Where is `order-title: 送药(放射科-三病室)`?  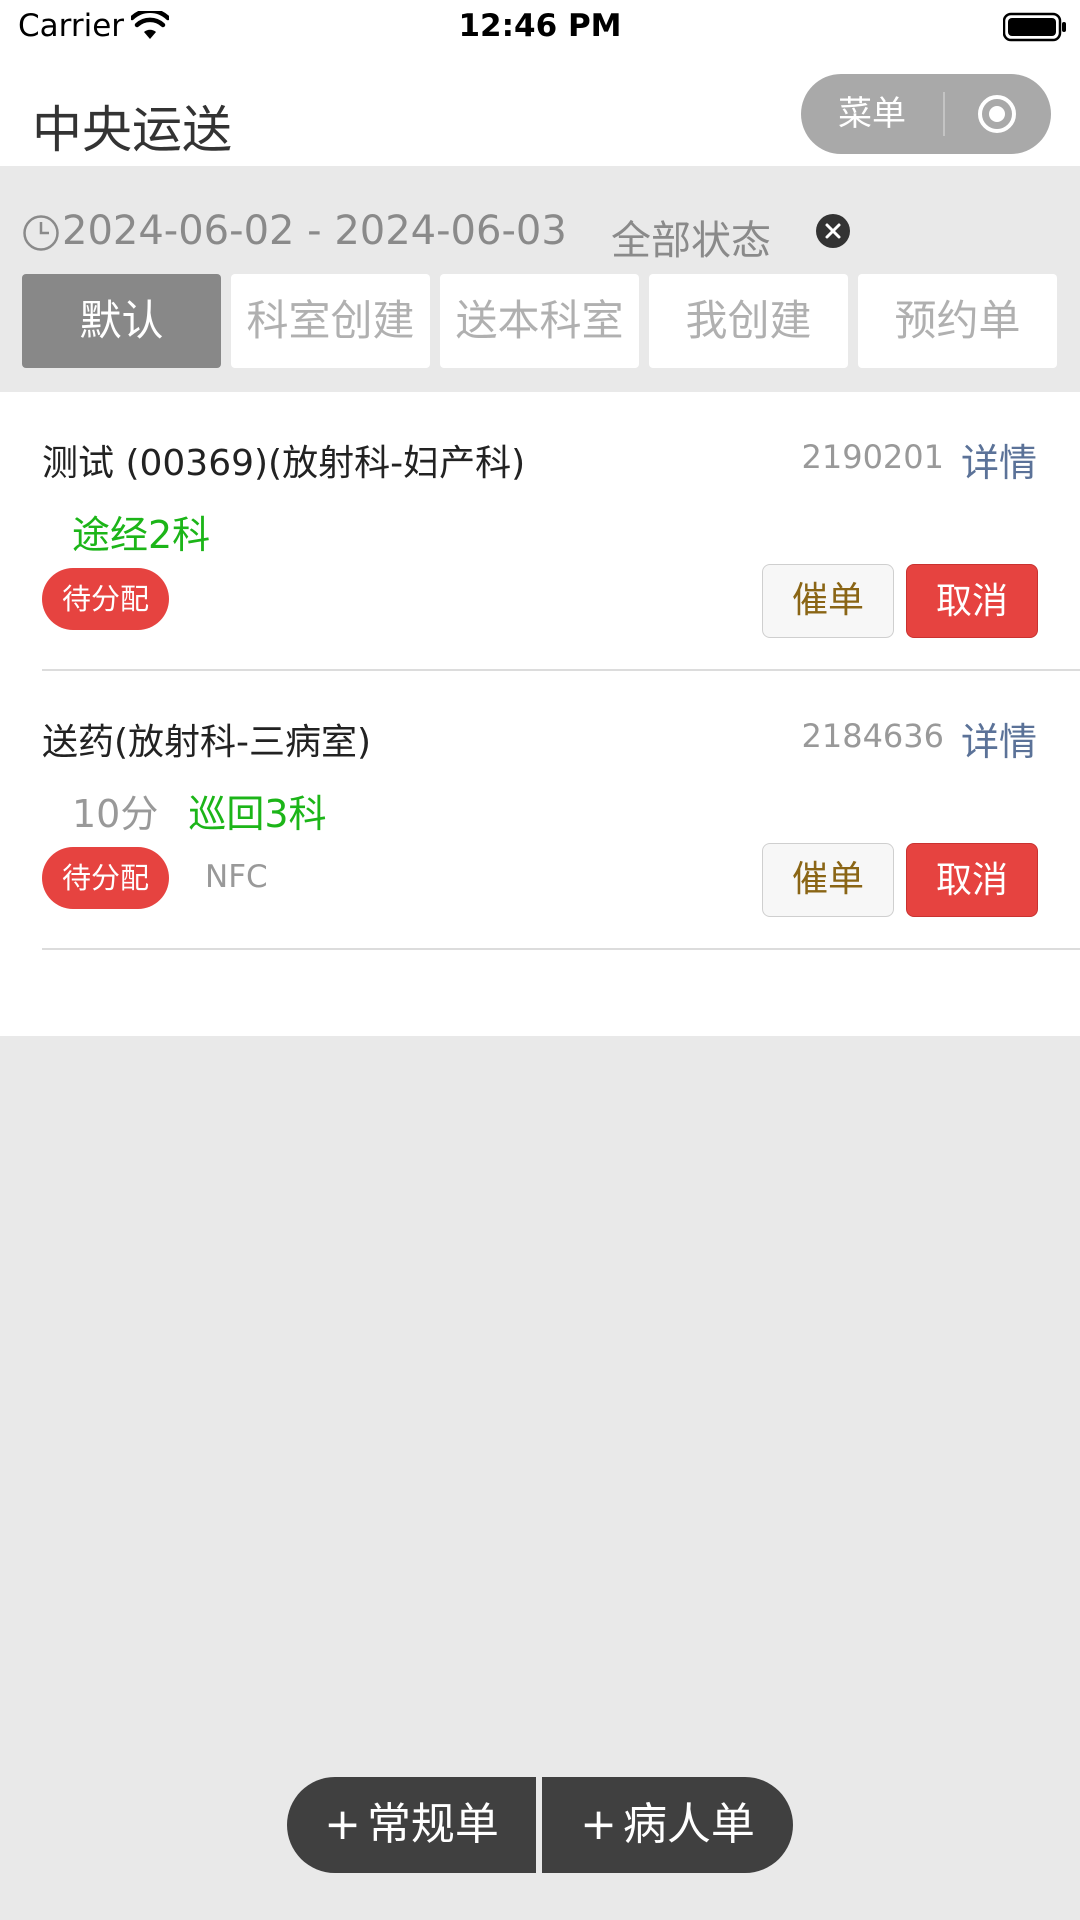
order-title: 送药(放射科-三病室) is located at coordinates (207, 742).